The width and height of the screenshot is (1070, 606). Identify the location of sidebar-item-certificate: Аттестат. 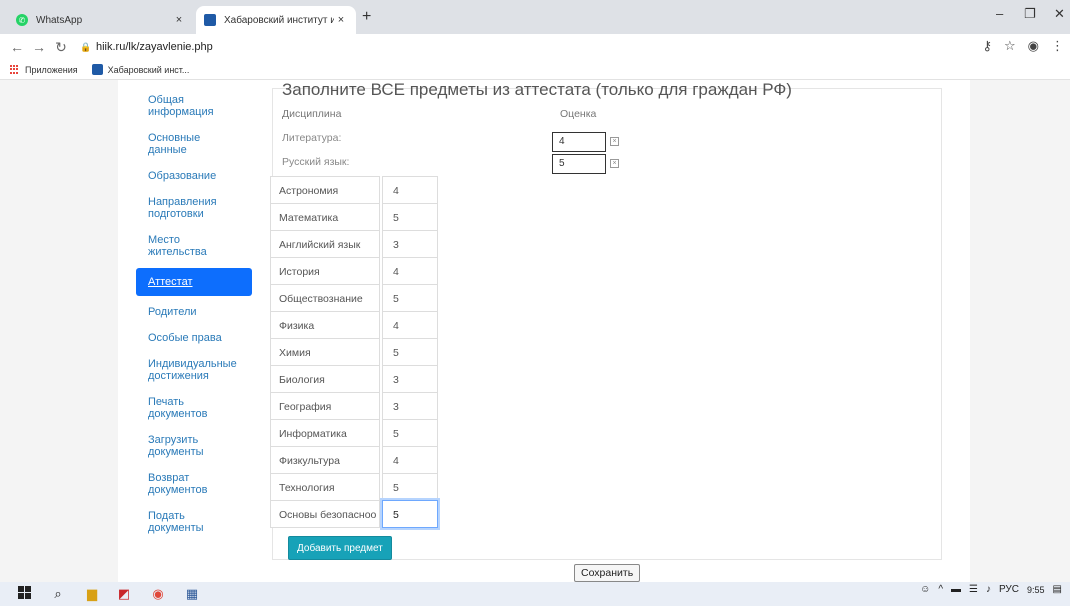
(194, 282).